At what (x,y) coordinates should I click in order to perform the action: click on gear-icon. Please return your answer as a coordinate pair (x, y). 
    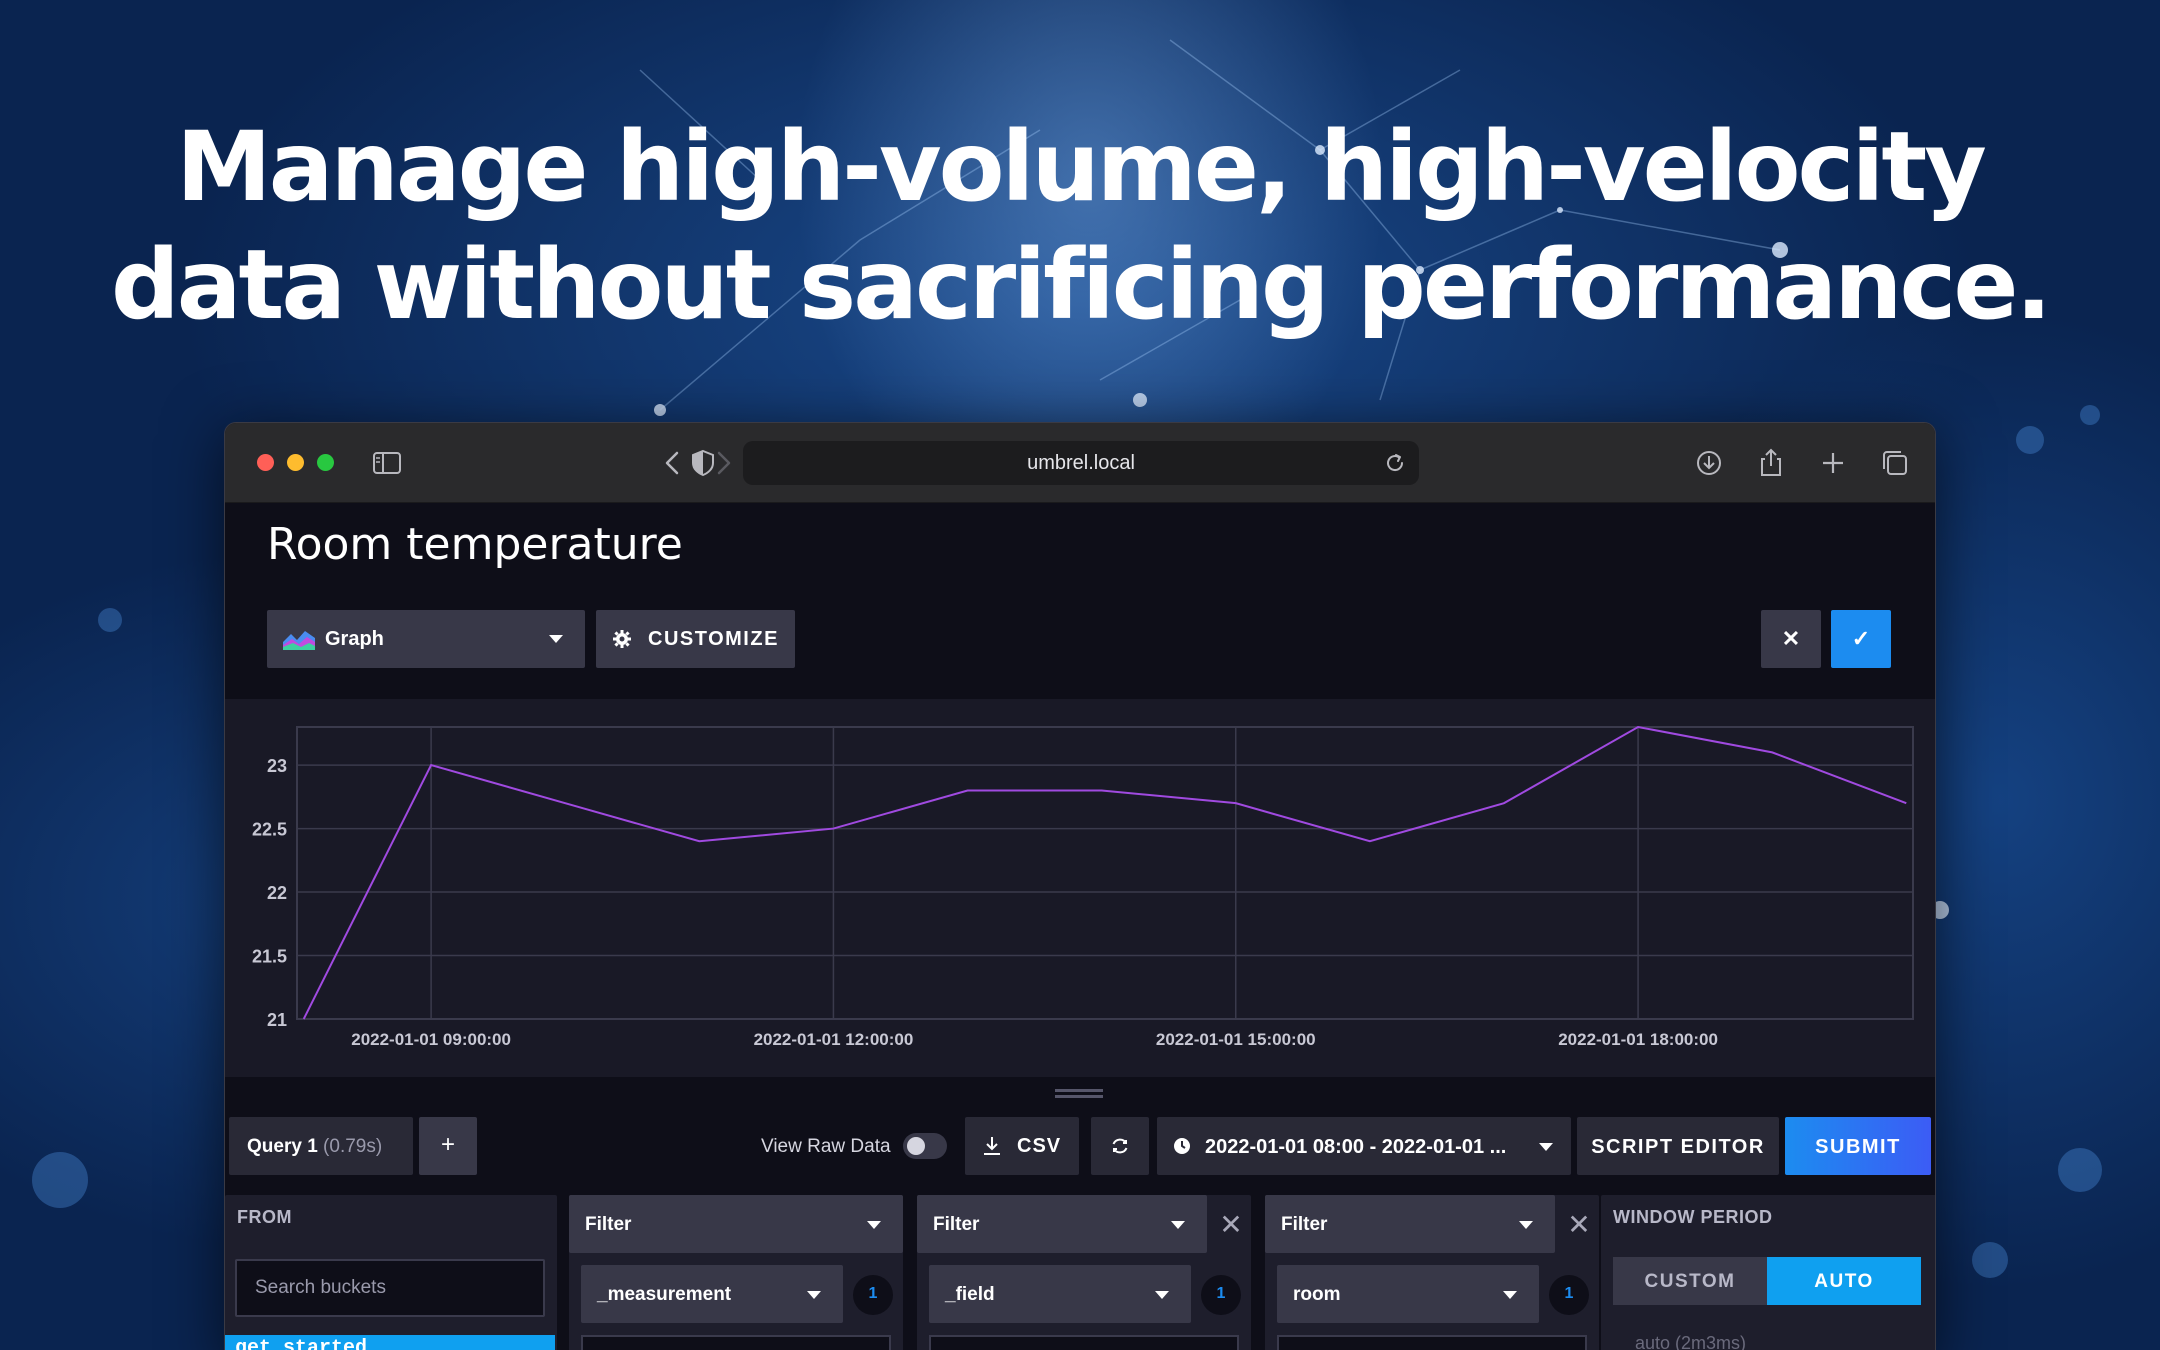
    Looking at the image, I should click on (622, 639).